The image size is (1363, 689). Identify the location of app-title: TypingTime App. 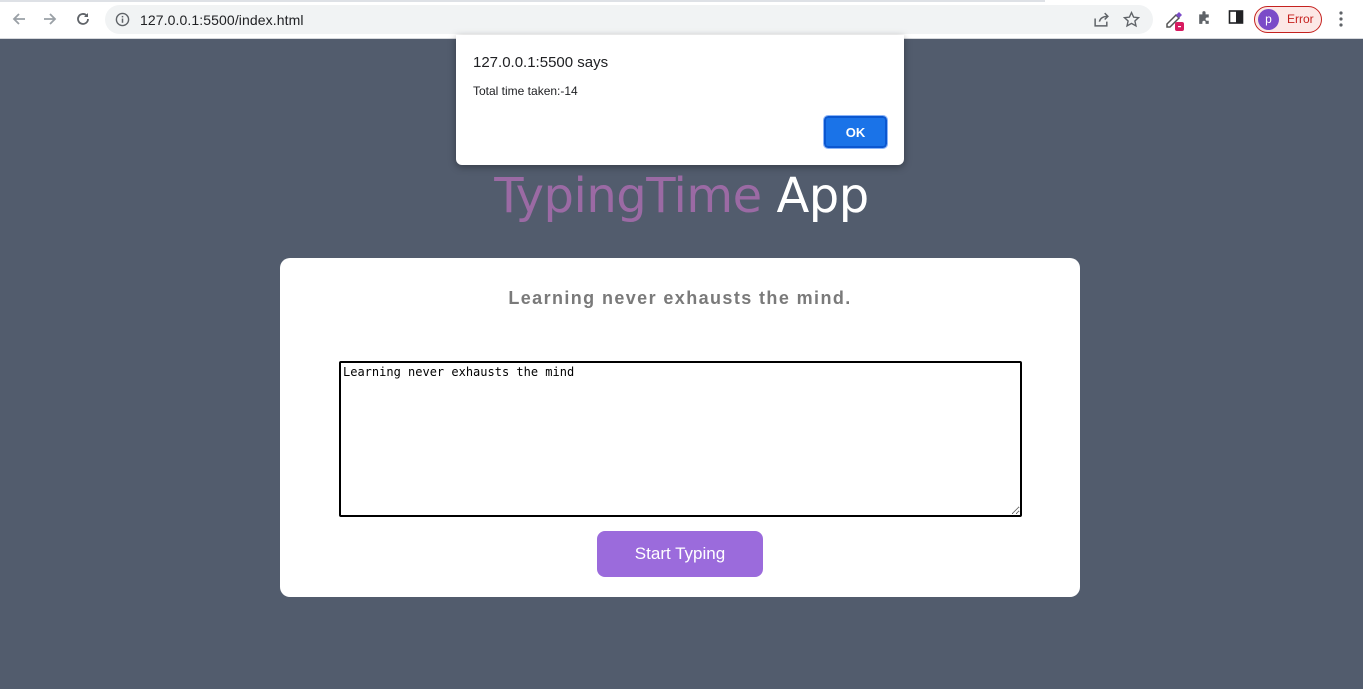
(681, 196).